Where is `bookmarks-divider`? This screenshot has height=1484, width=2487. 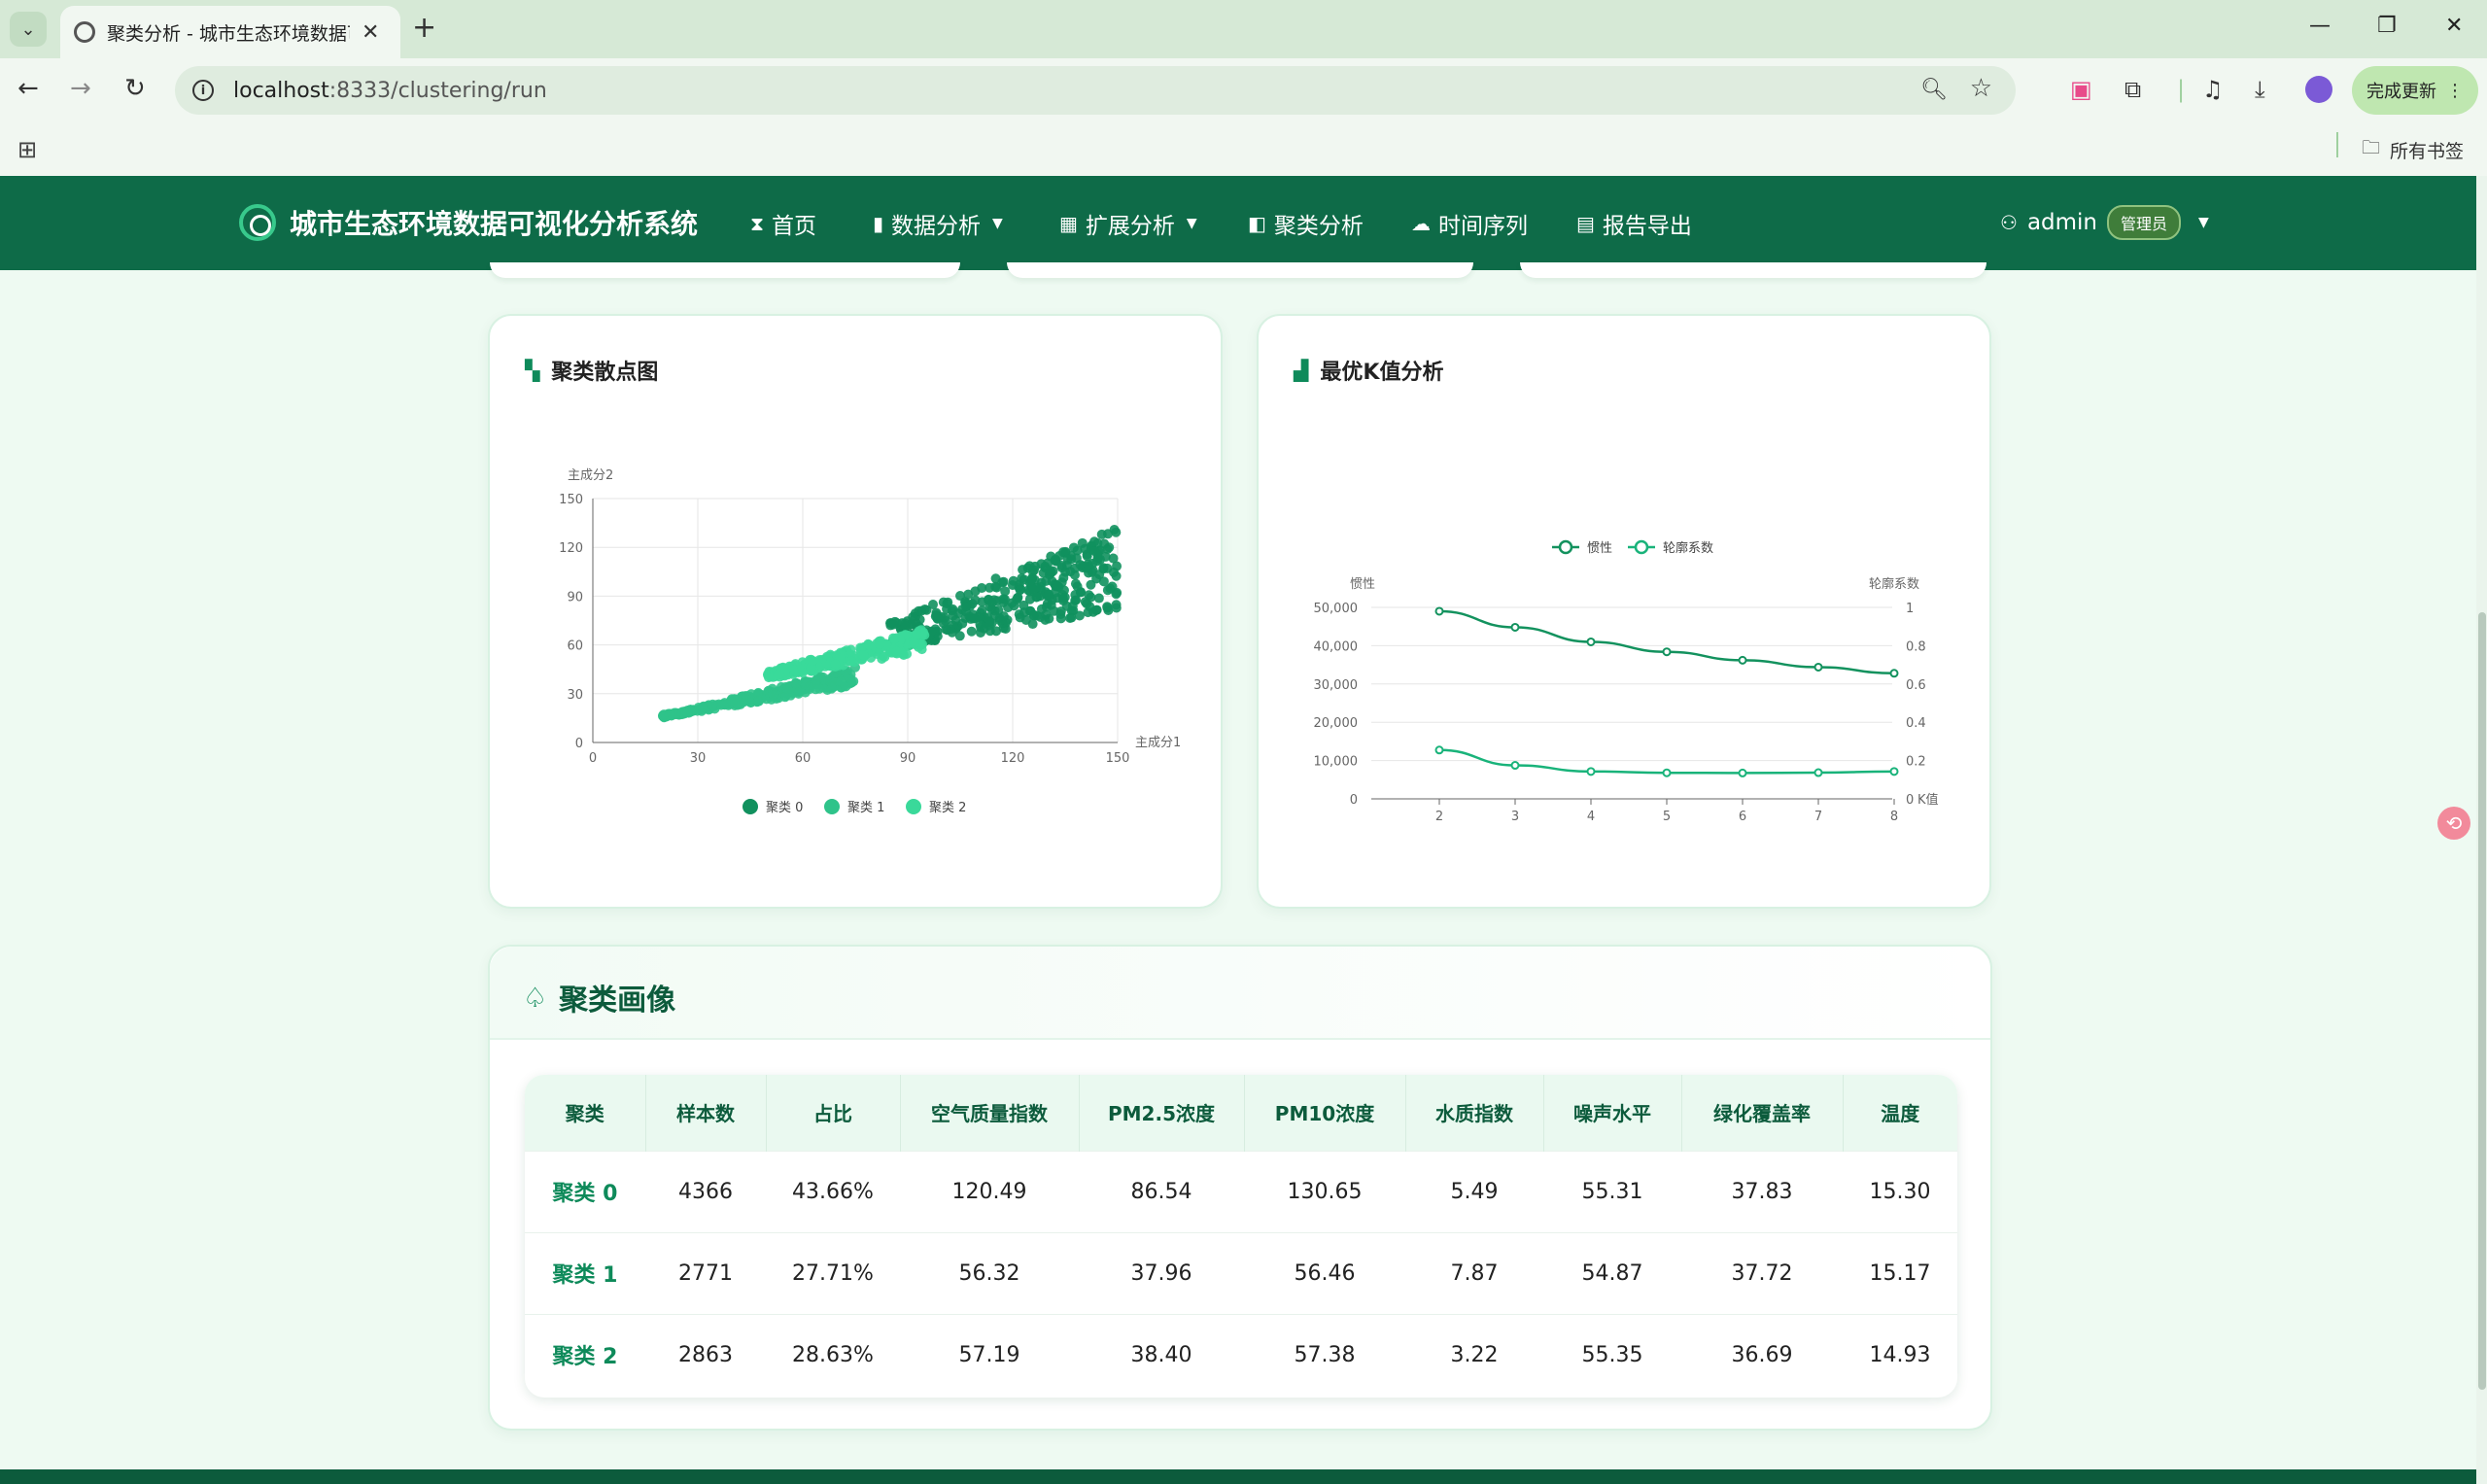 bookmarks-divider is located at coordinates (2337, 144).